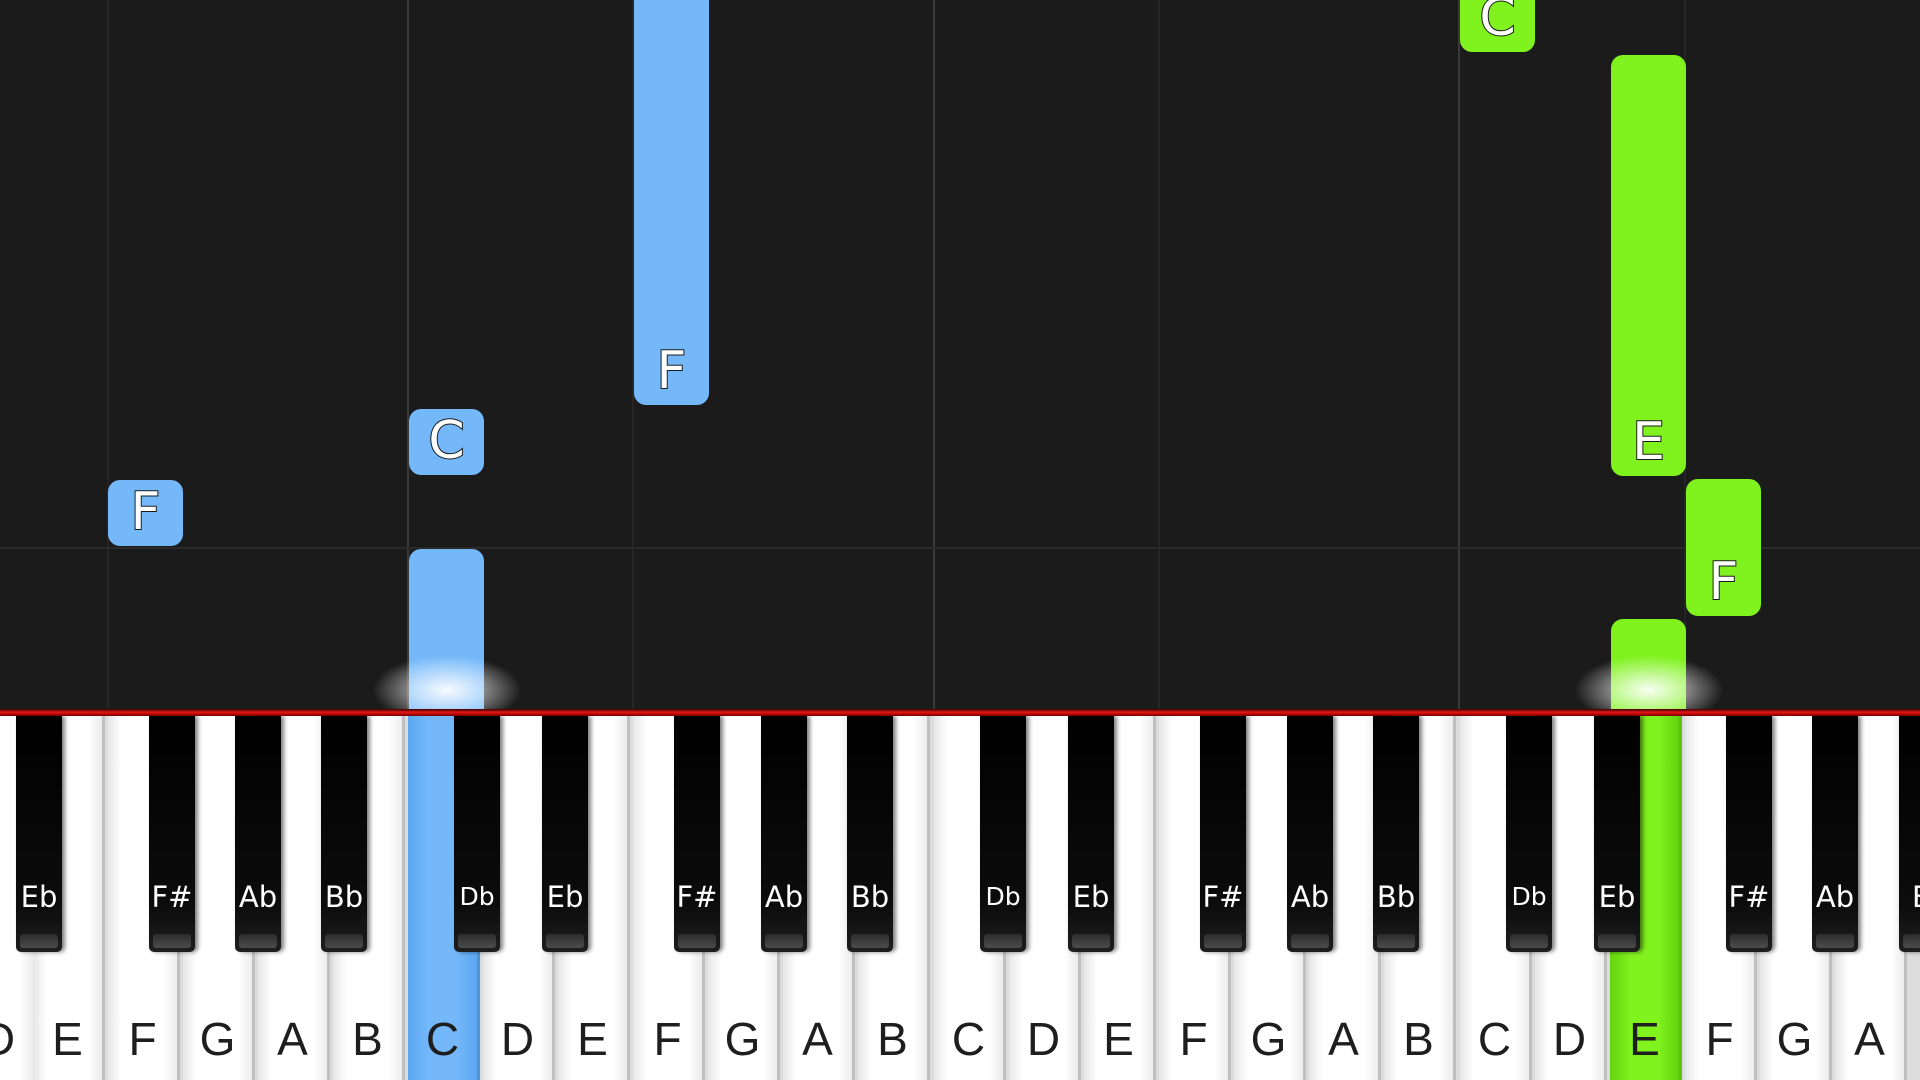  What do you see at coordinates (1909, 834) in the screenshot?
I see `black-key: B` at bounding box center [1909, 834].